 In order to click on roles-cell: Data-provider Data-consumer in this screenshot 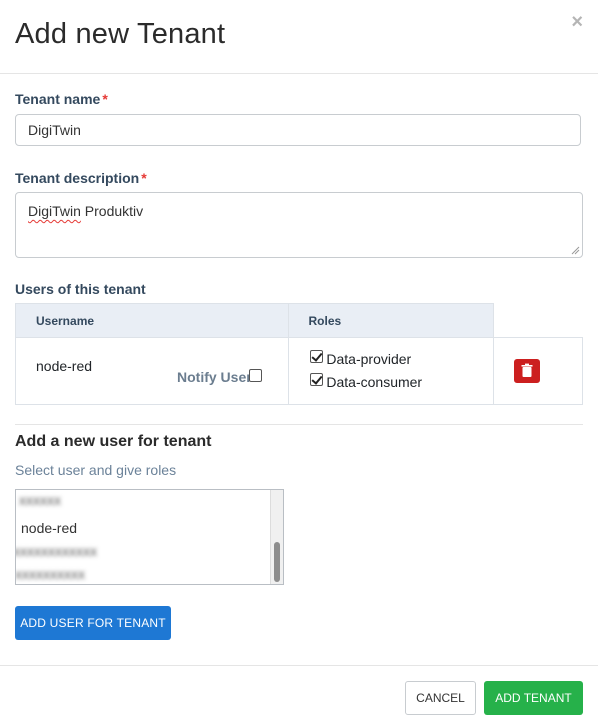, I will do `click(391, 371)`.